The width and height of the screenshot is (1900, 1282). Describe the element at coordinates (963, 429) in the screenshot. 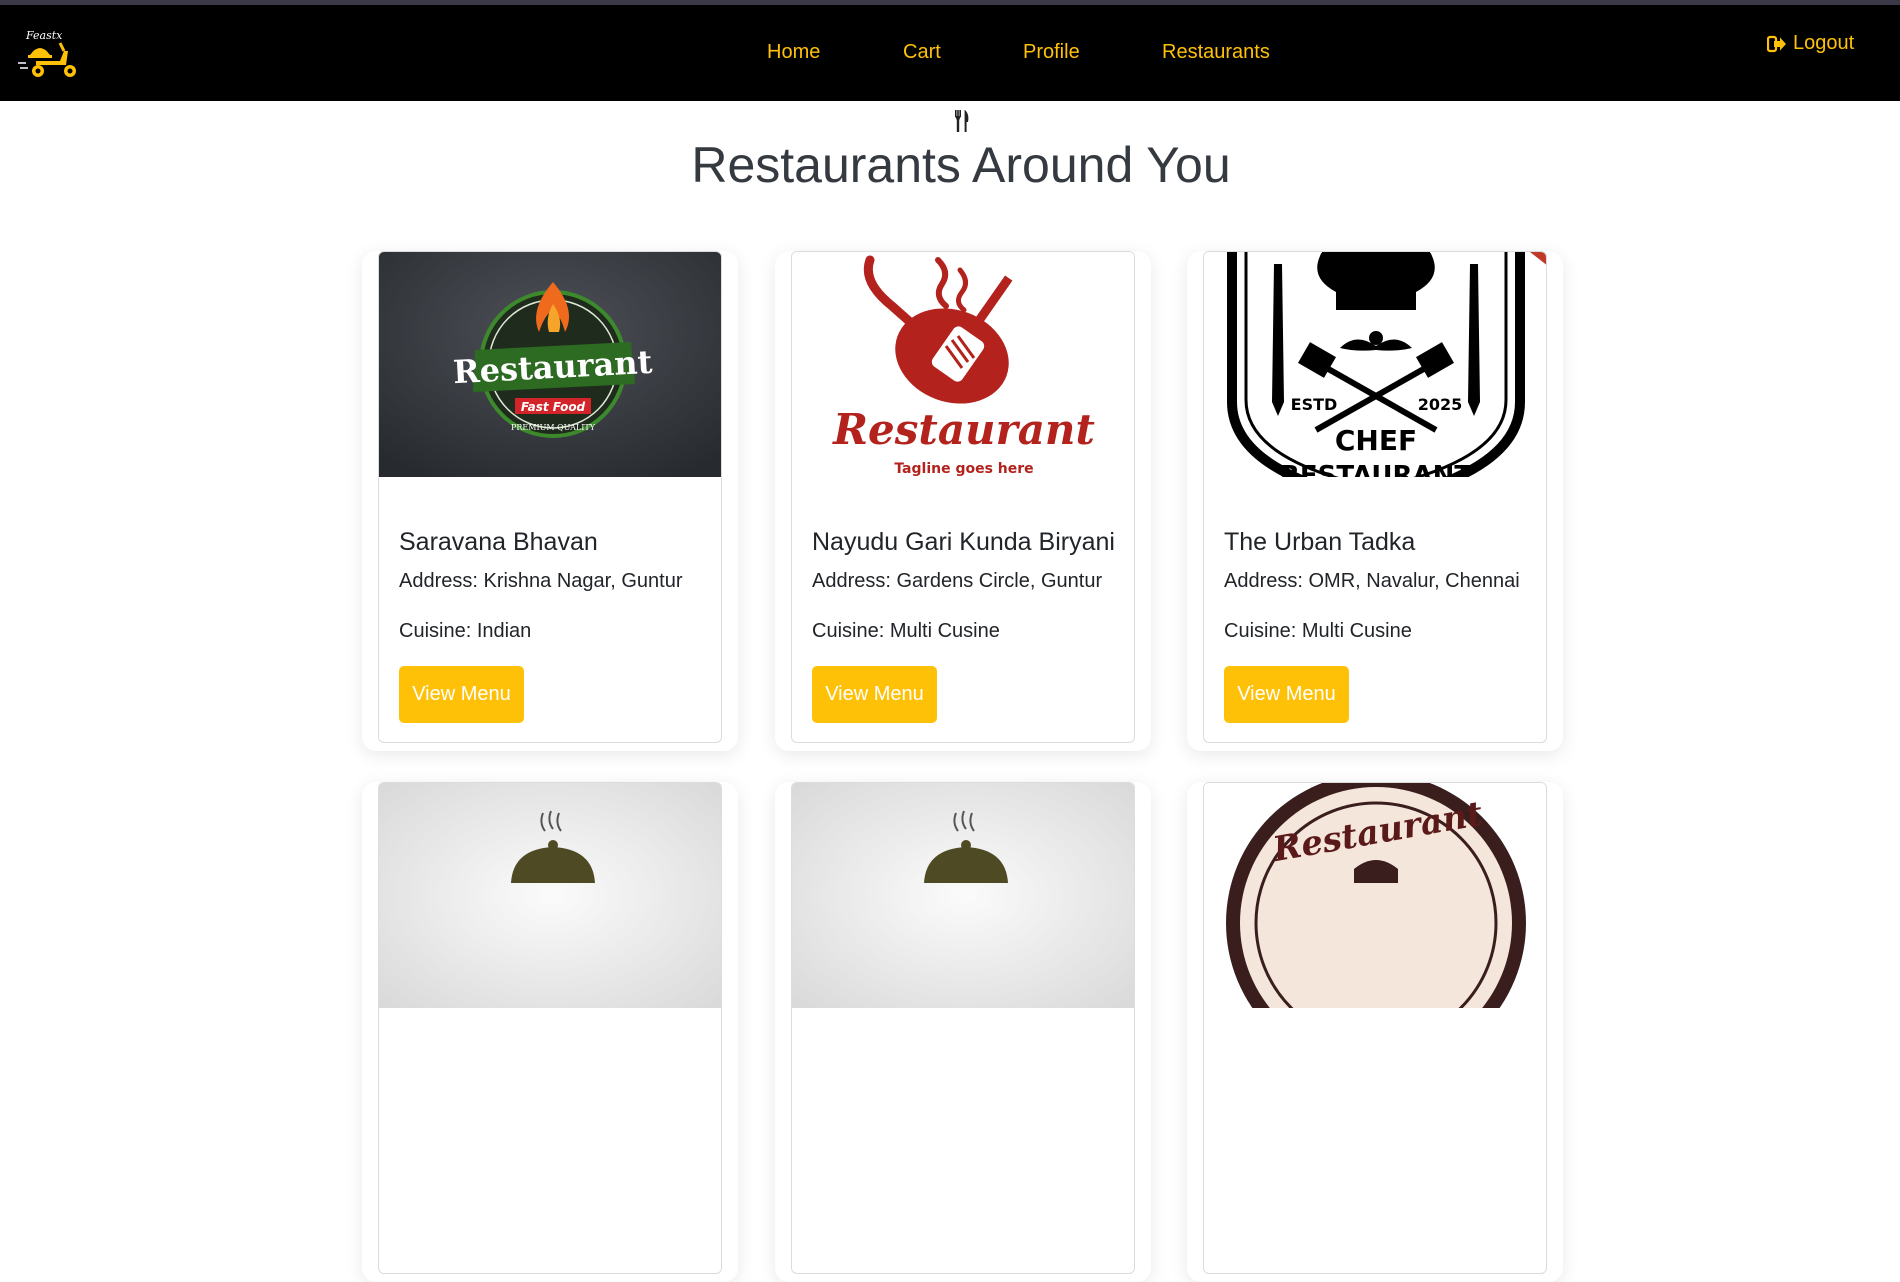

I see `svg-text: Restaurant` at that location.